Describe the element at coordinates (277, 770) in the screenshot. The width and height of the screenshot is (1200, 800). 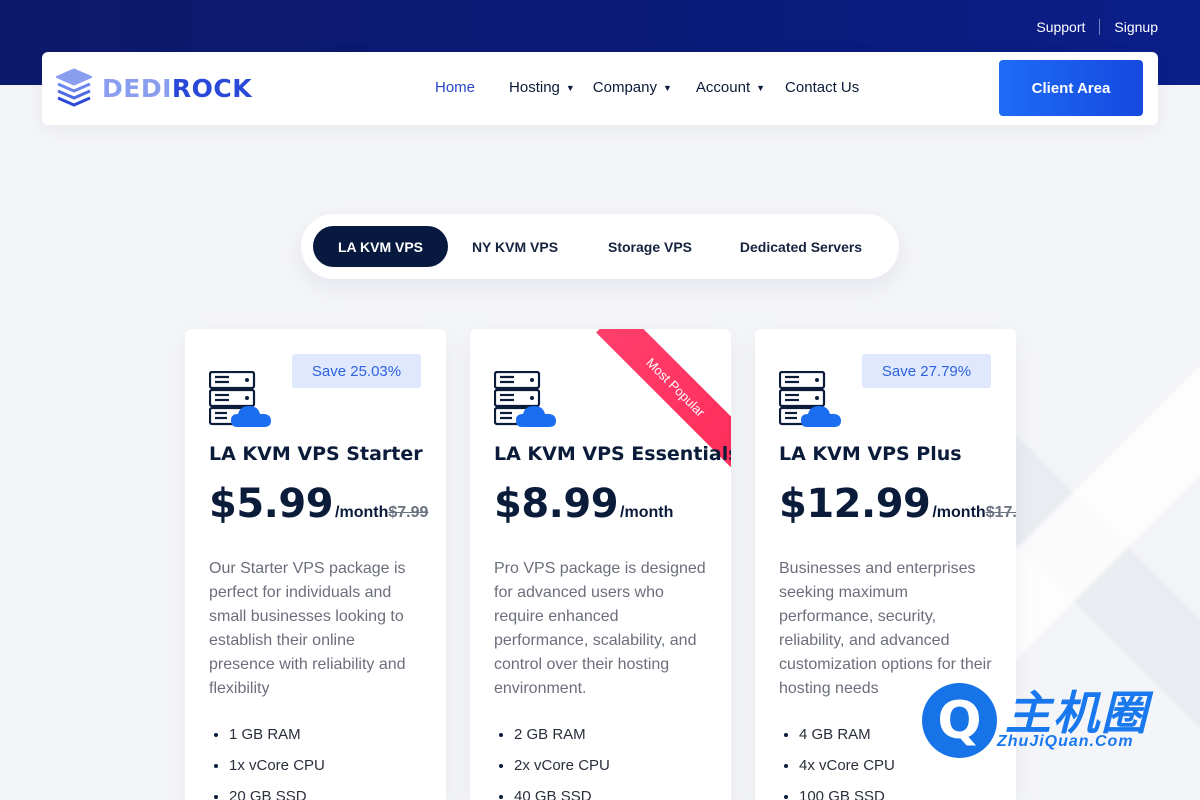
I see `feature-item: 1x vCore CPU` at that location.